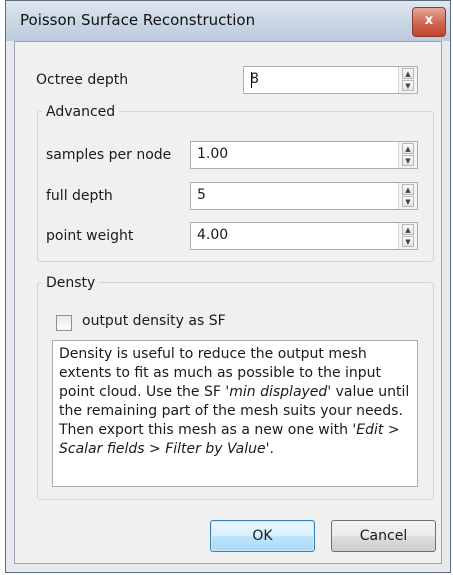  Describe the element at coordinates (71, 283) in the screenshot. I see `density-group-title: Densty` at that location.